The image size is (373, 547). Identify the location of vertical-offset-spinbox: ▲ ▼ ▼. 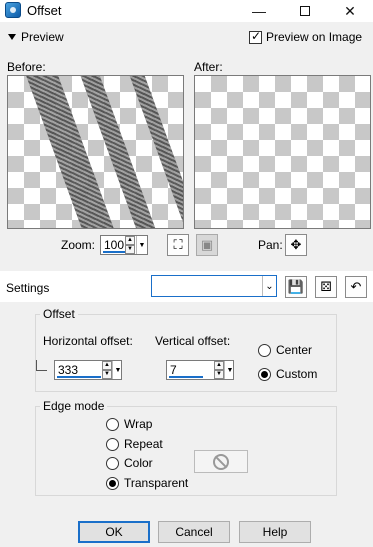
(200, 370).